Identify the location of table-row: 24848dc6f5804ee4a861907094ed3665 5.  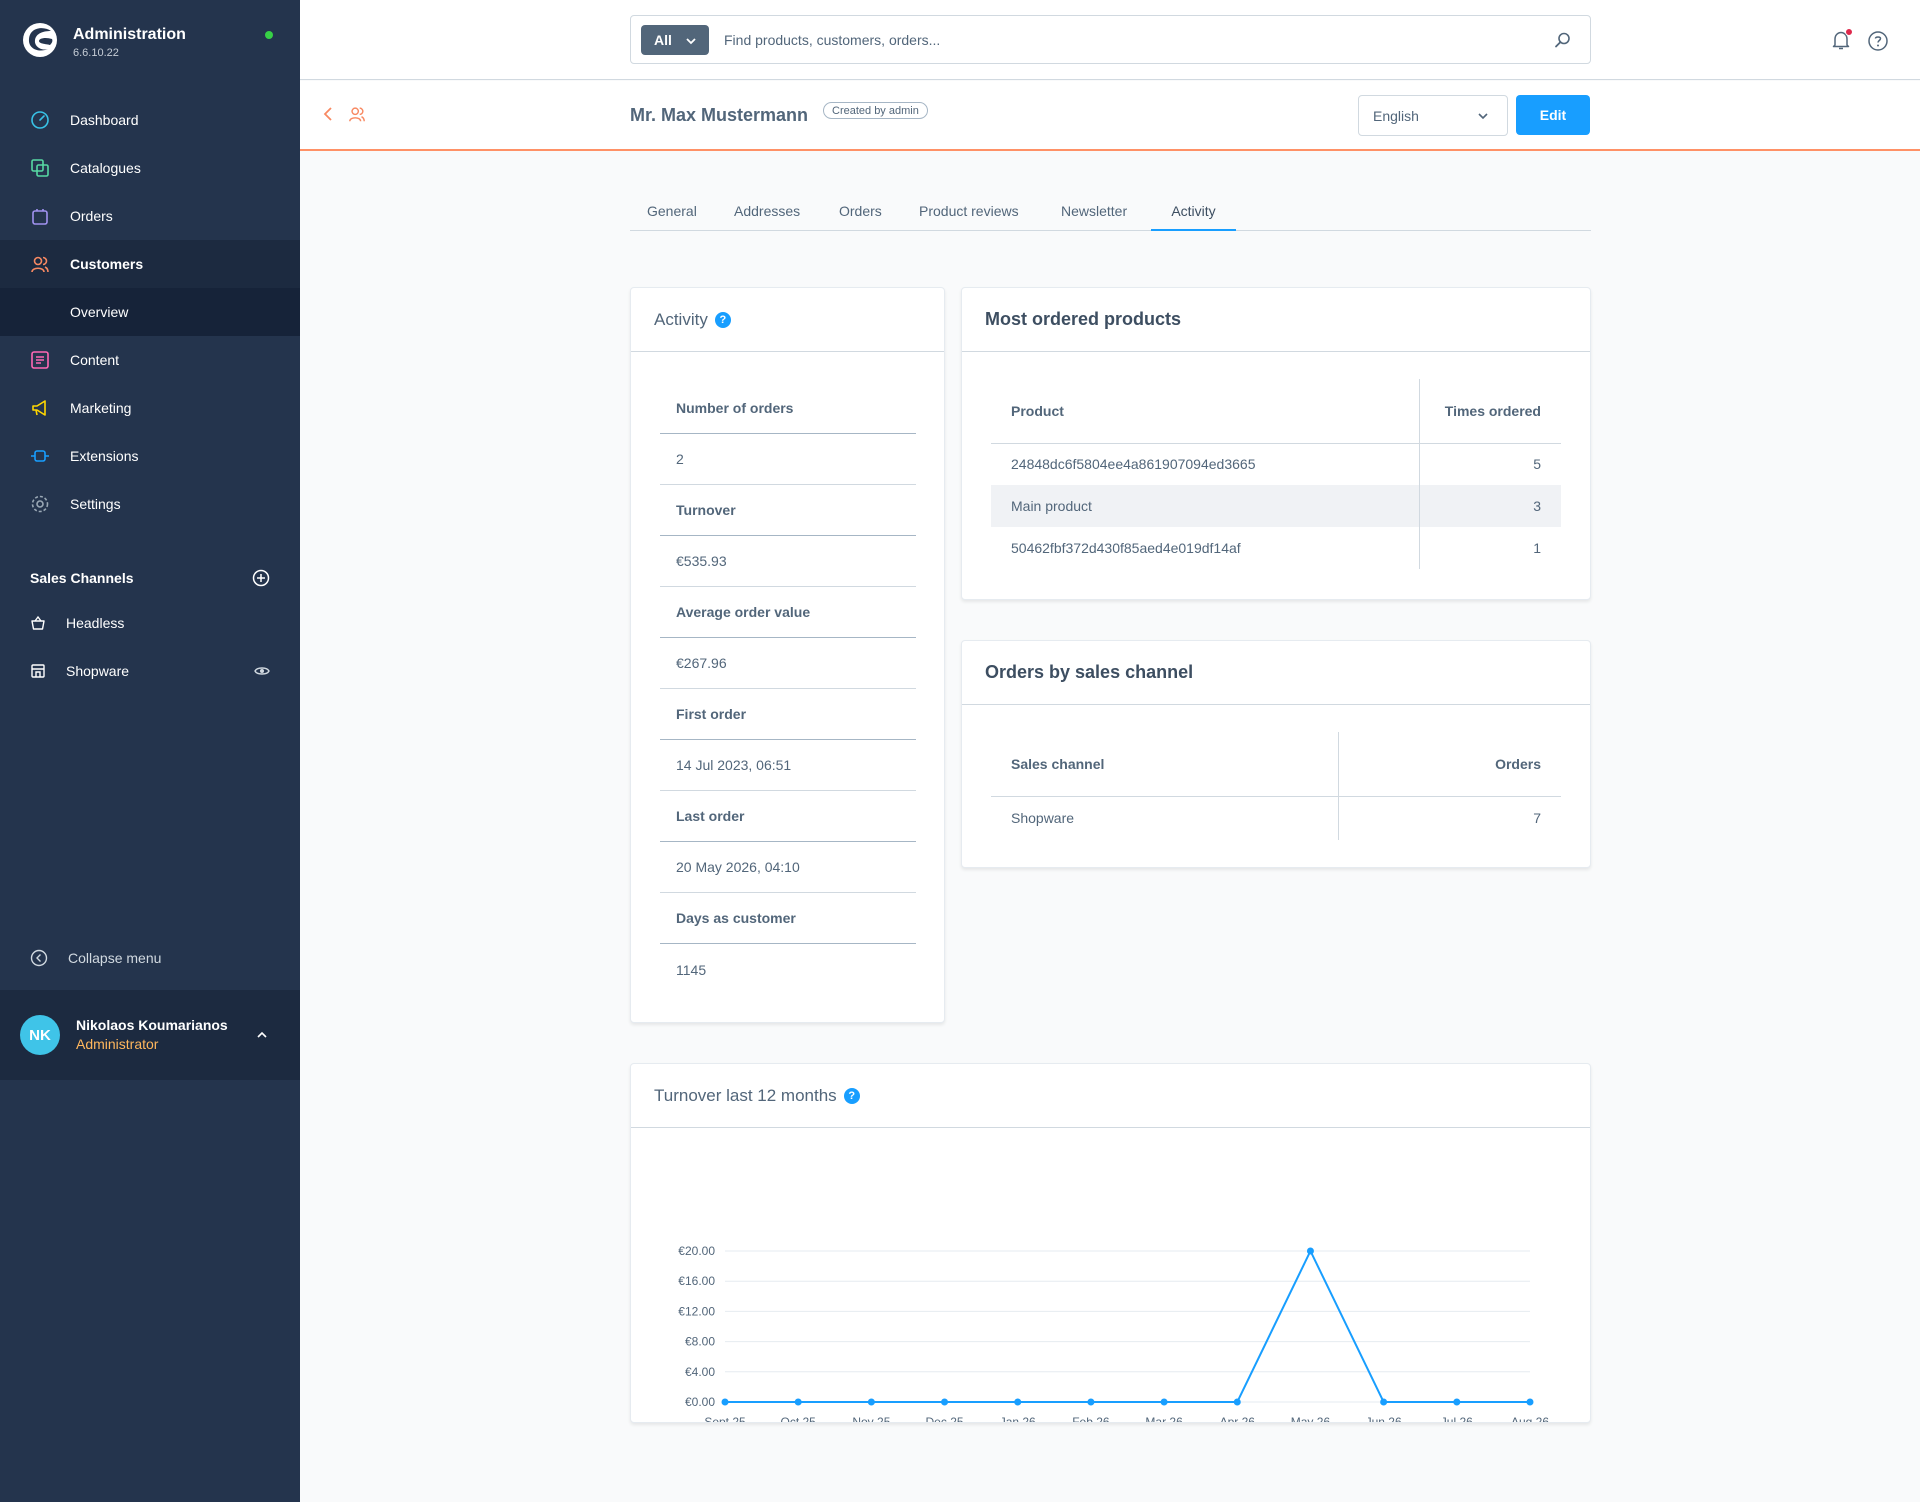
(1276, 464).